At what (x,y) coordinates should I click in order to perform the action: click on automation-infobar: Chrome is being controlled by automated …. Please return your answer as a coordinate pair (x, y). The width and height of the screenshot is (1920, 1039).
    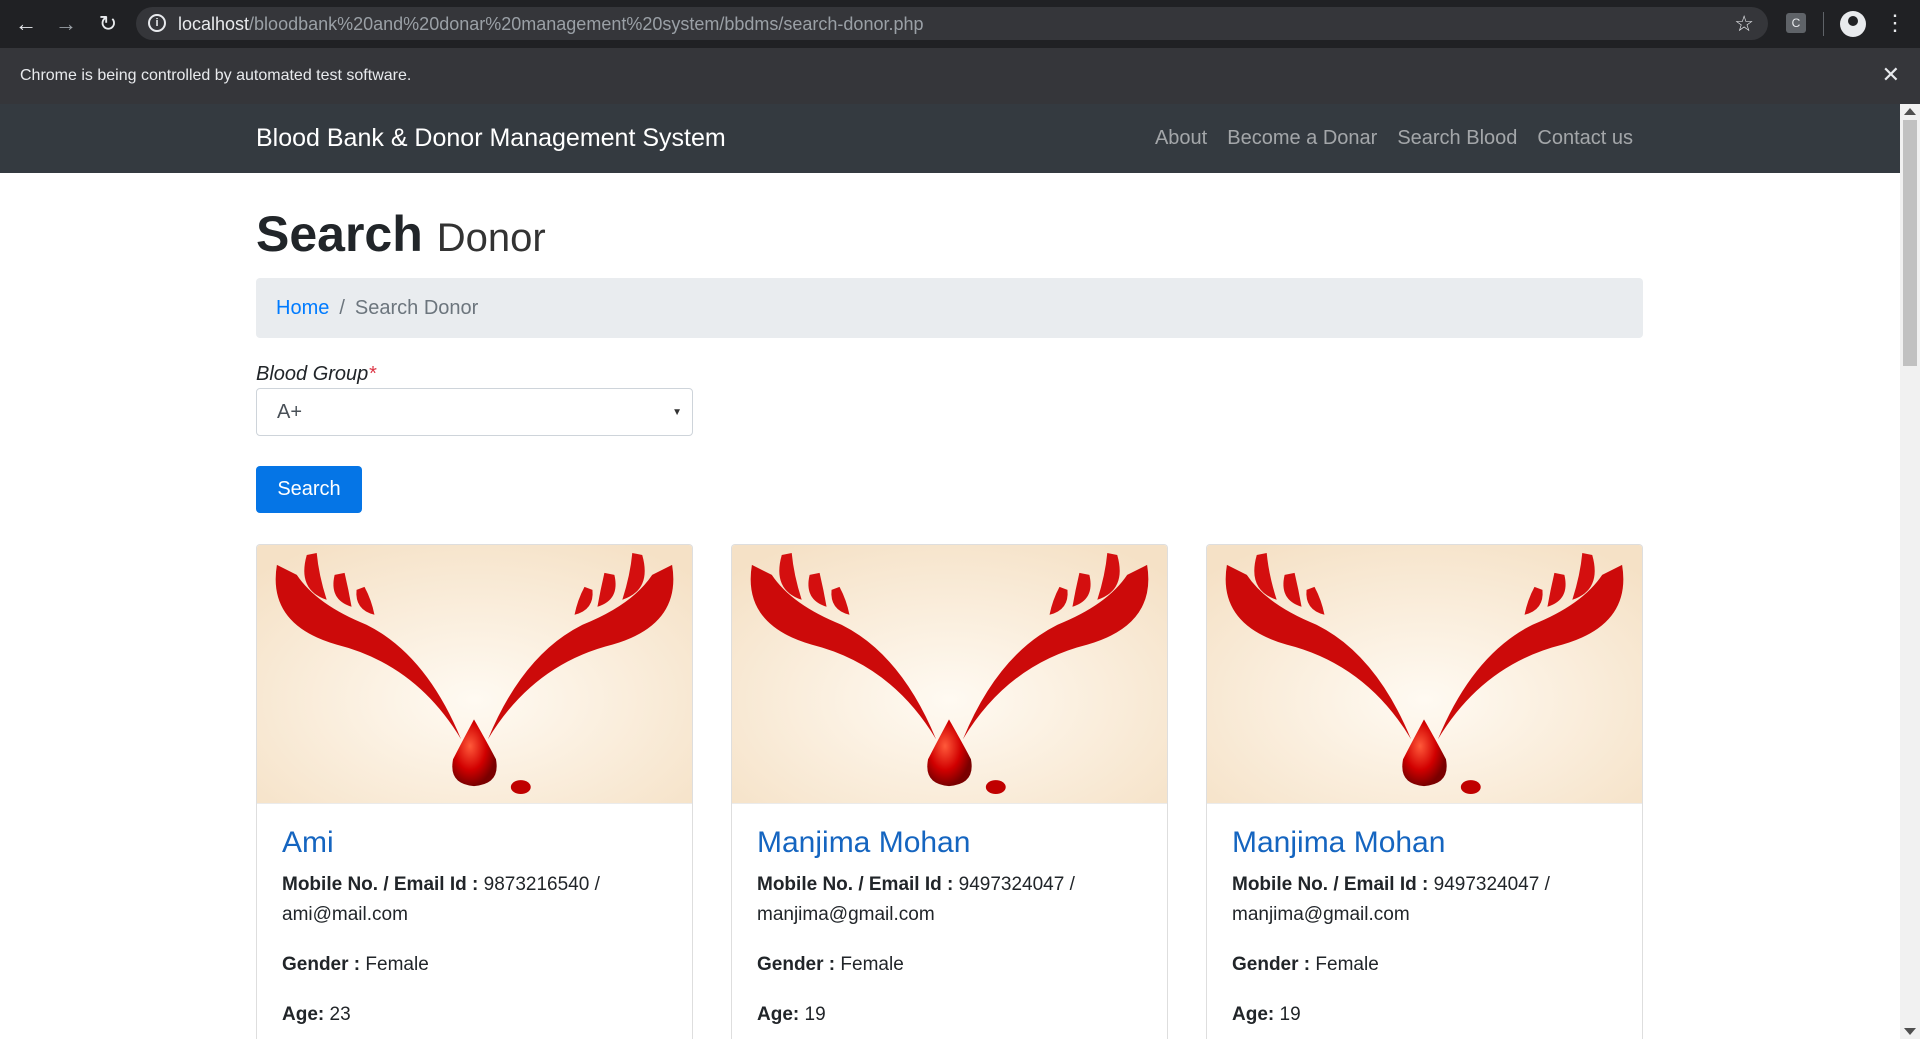
    Looking at the image, I should click on (960, 75).